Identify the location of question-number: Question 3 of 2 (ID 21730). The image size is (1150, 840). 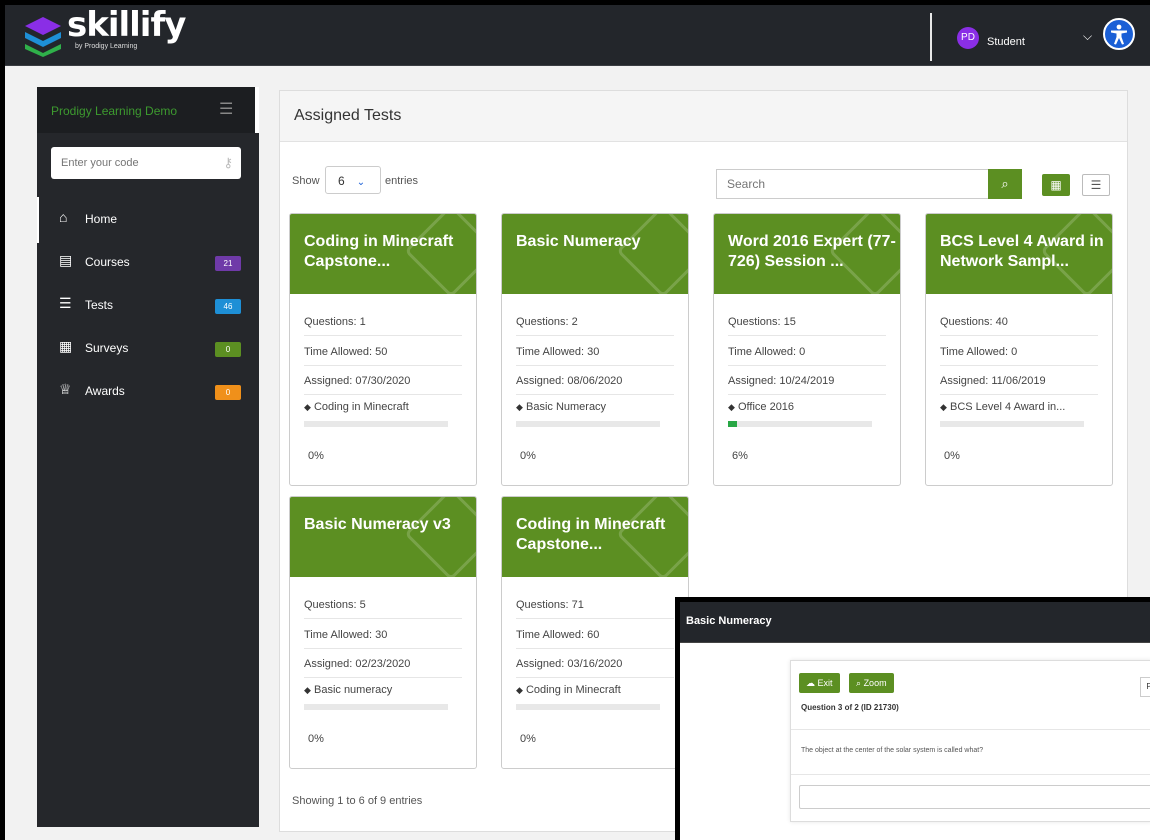
(850, 707).